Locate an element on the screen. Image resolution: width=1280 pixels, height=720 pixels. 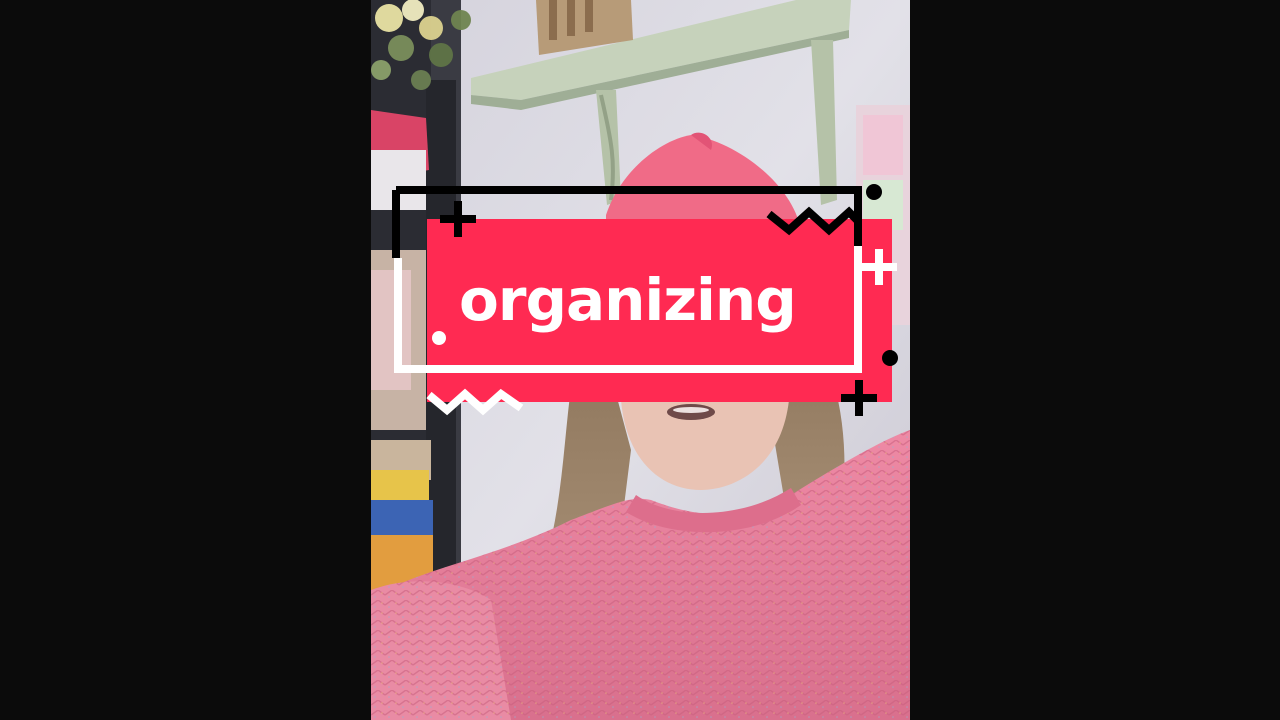
caption-text: organizing is located at coordinates (628, 300).